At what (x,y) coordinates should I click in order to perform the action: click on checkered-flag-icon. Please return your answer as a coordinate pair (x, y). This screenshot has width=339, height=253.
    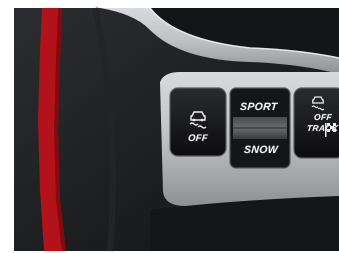
    Looking at the image, I should click on (330, 130).